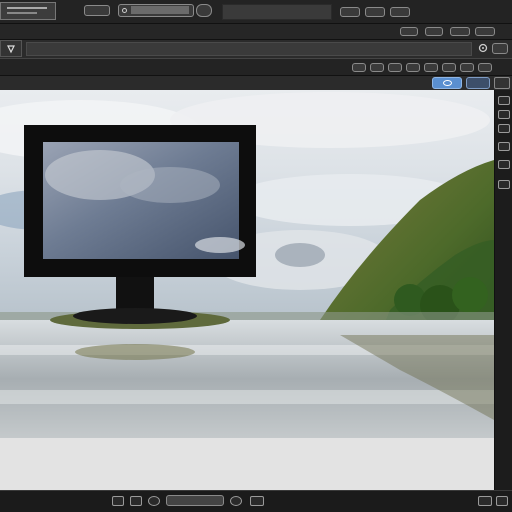  What do you see at coordinates (28, 11) in the screenshot?
I see `app-menu-button` at bounding box center [28, 11].